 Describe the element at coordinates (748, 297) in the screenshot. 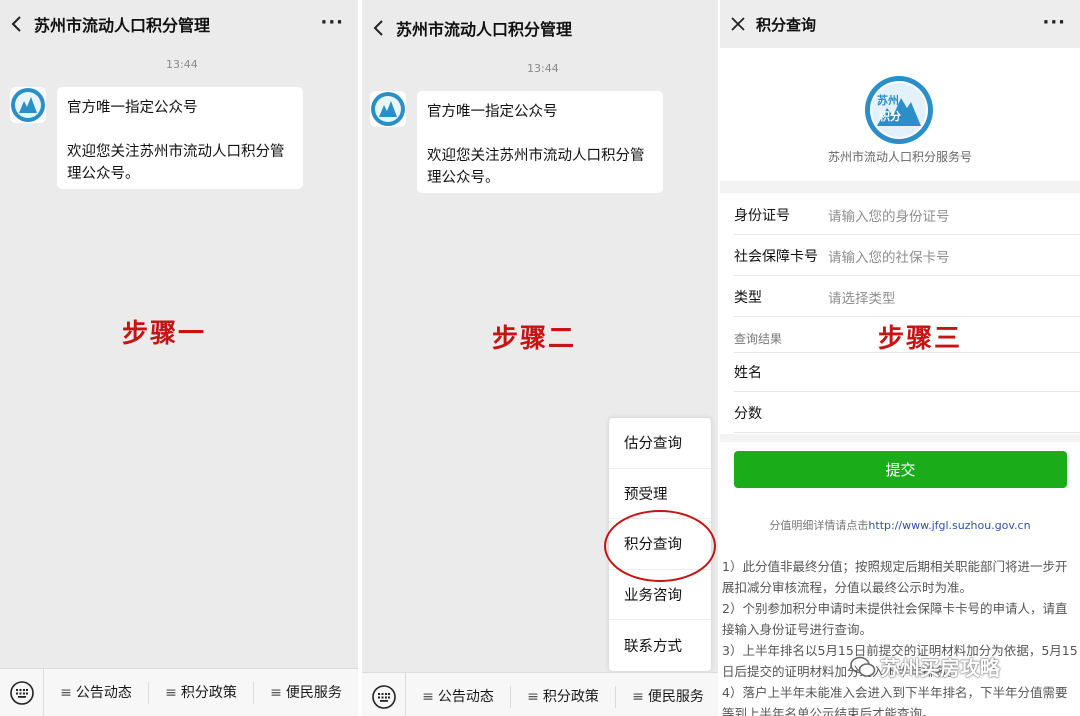

I see `type-label: 类型` at that location.